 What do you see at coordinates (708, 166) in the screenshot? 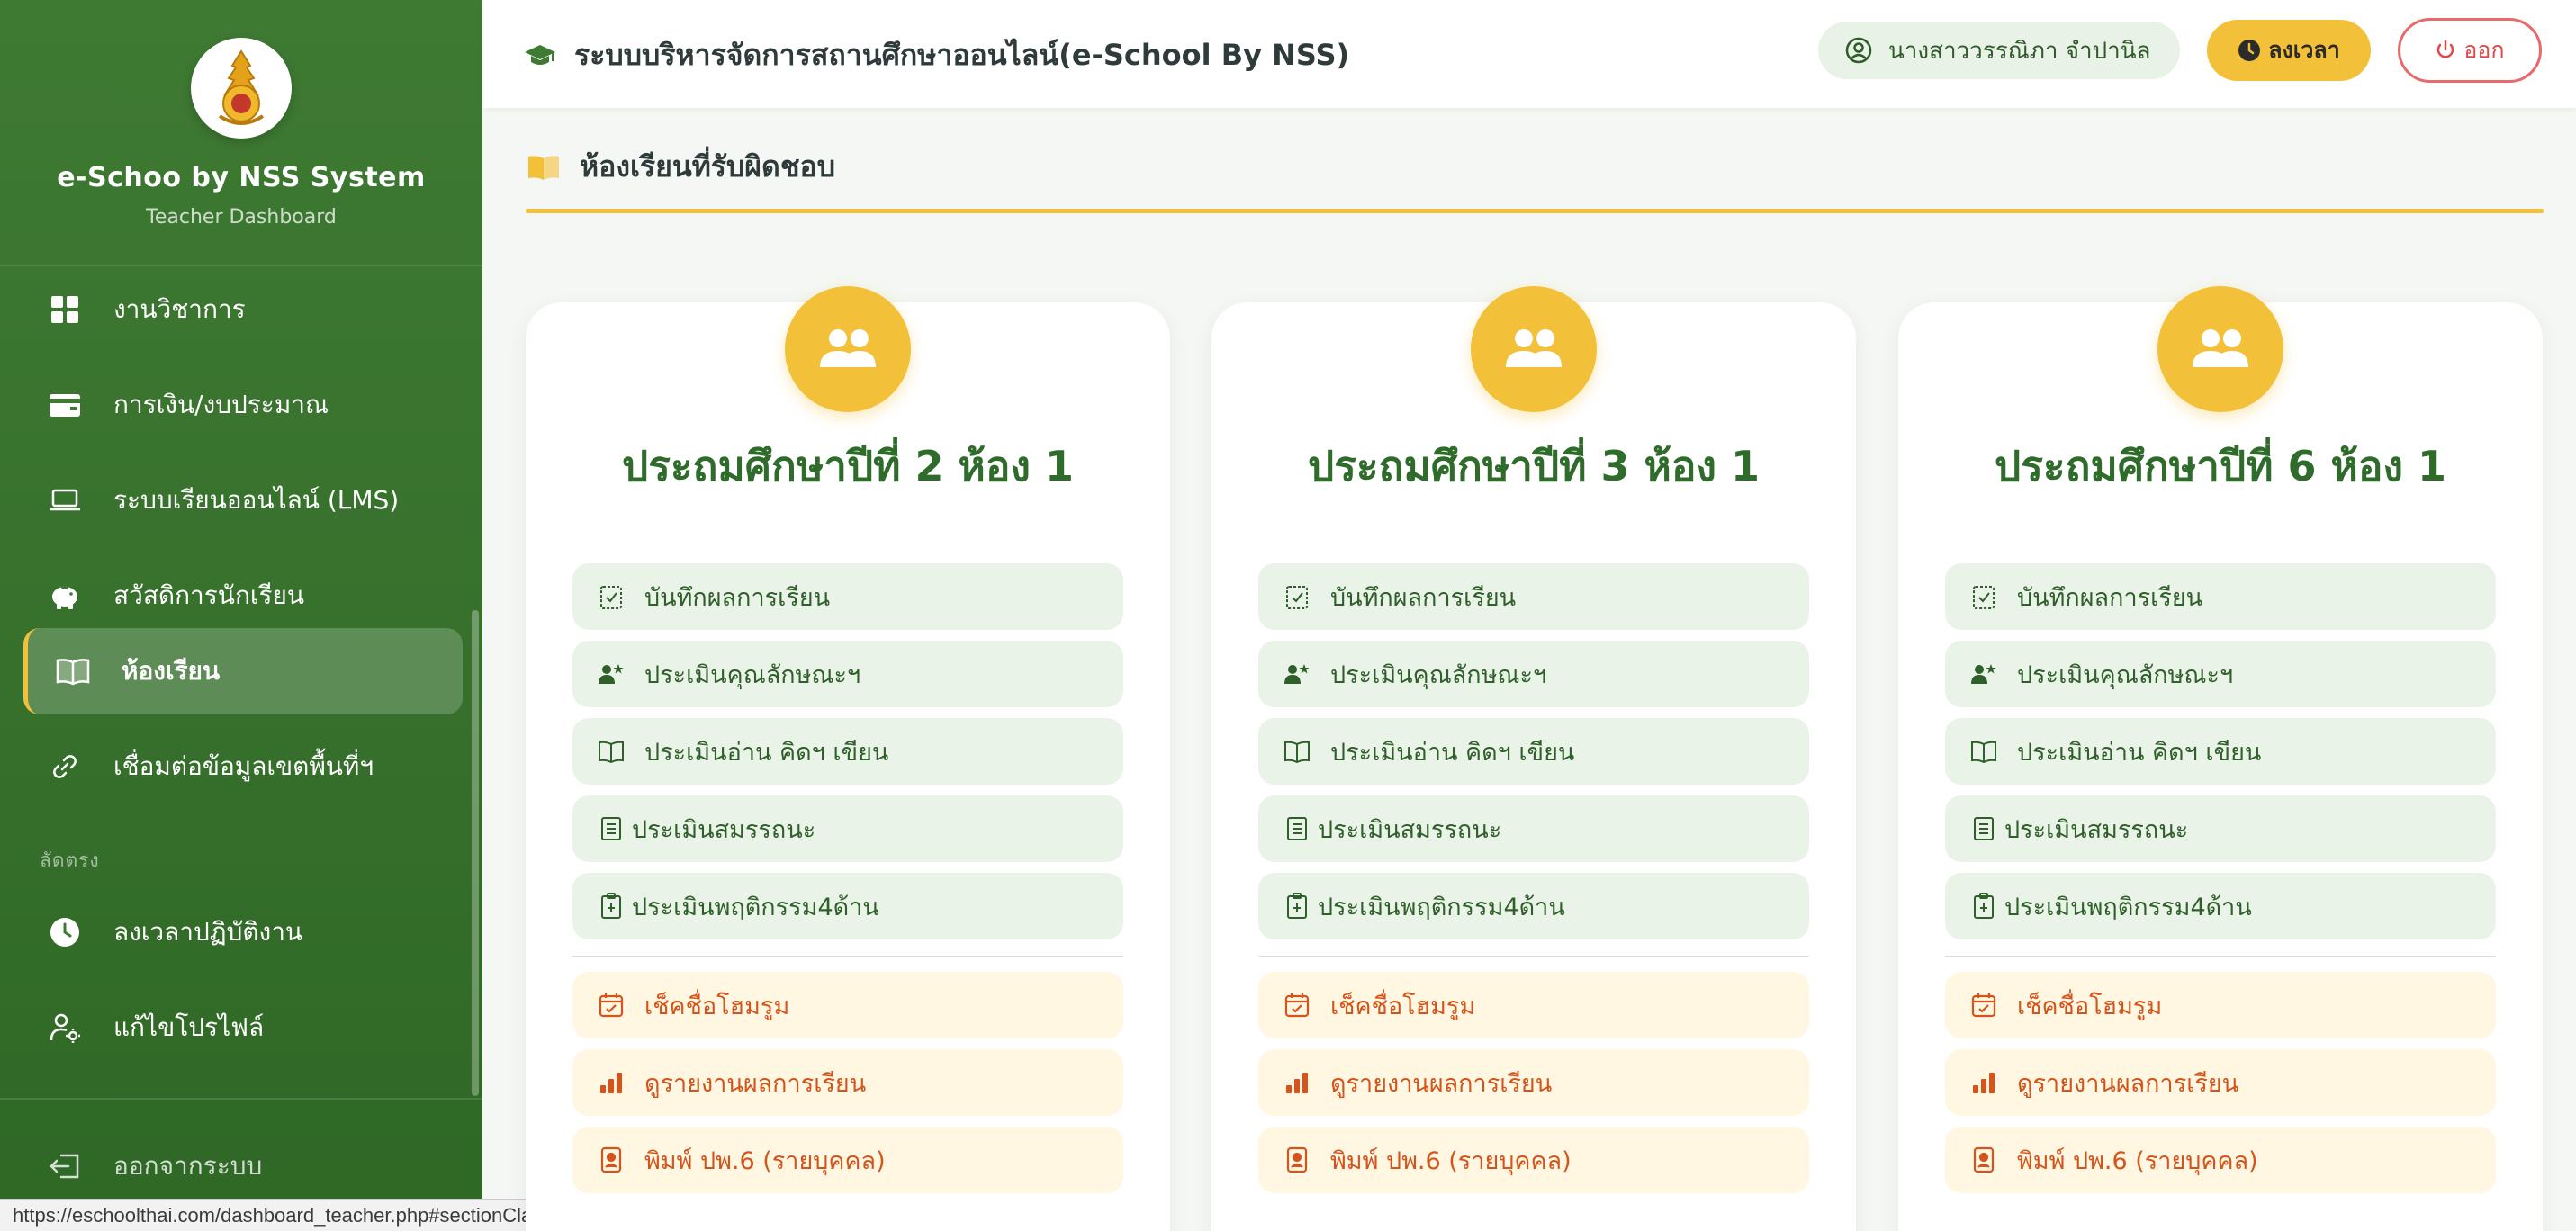
I see `section-title-text: ห้องเรียนที่รับผิดชอบ` at bounding box center [708, 166].